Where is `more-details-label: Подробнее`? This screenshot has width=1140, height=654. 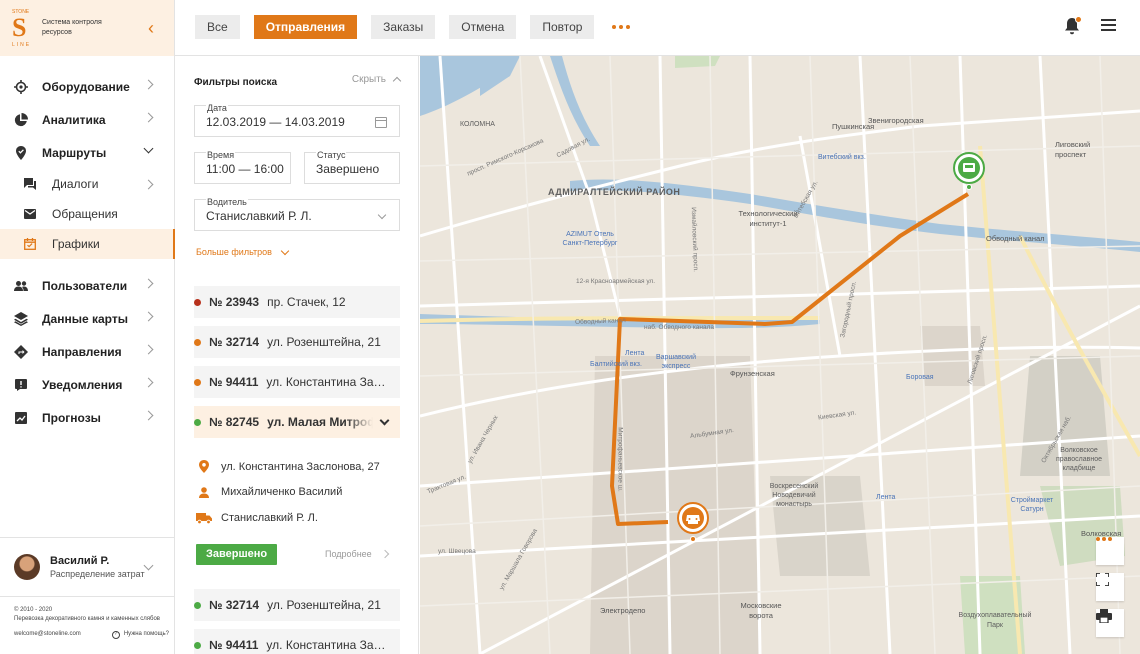 more-details-label: Подробнее is located at coordinates (348, 554).